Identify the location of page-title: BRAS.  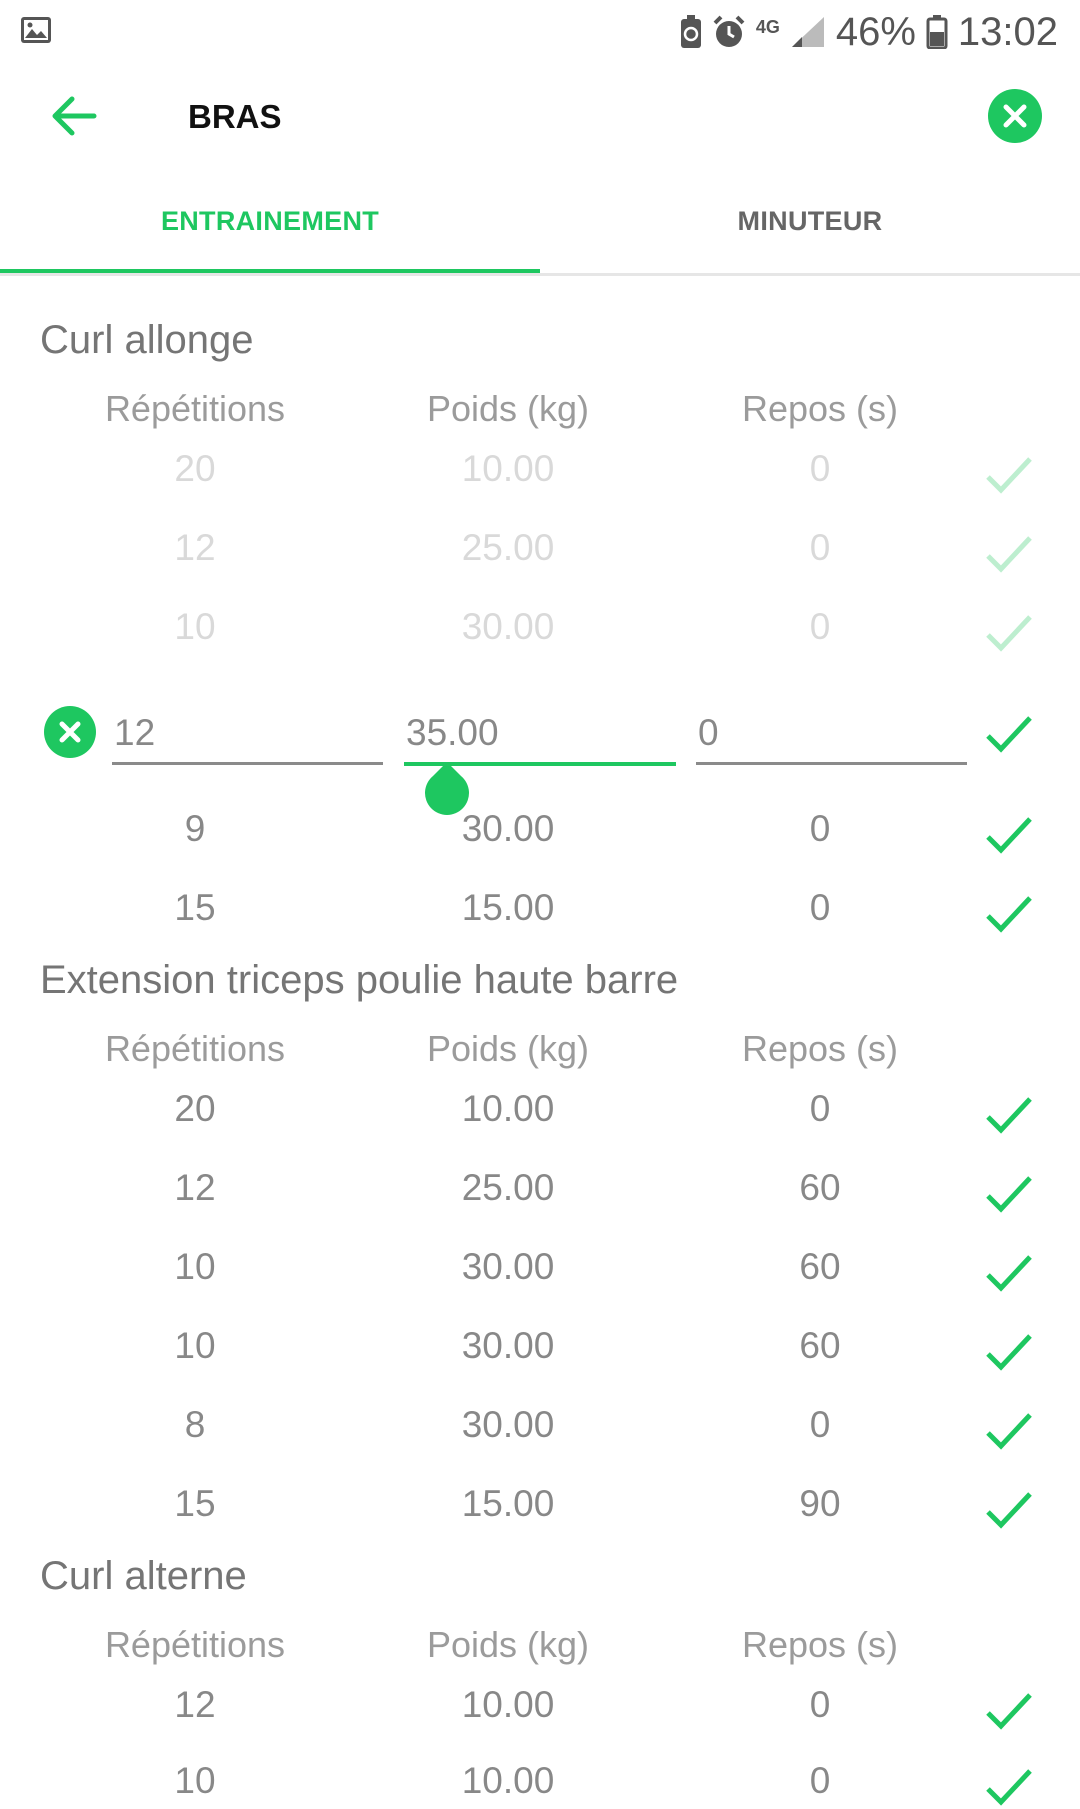
(235, 116).